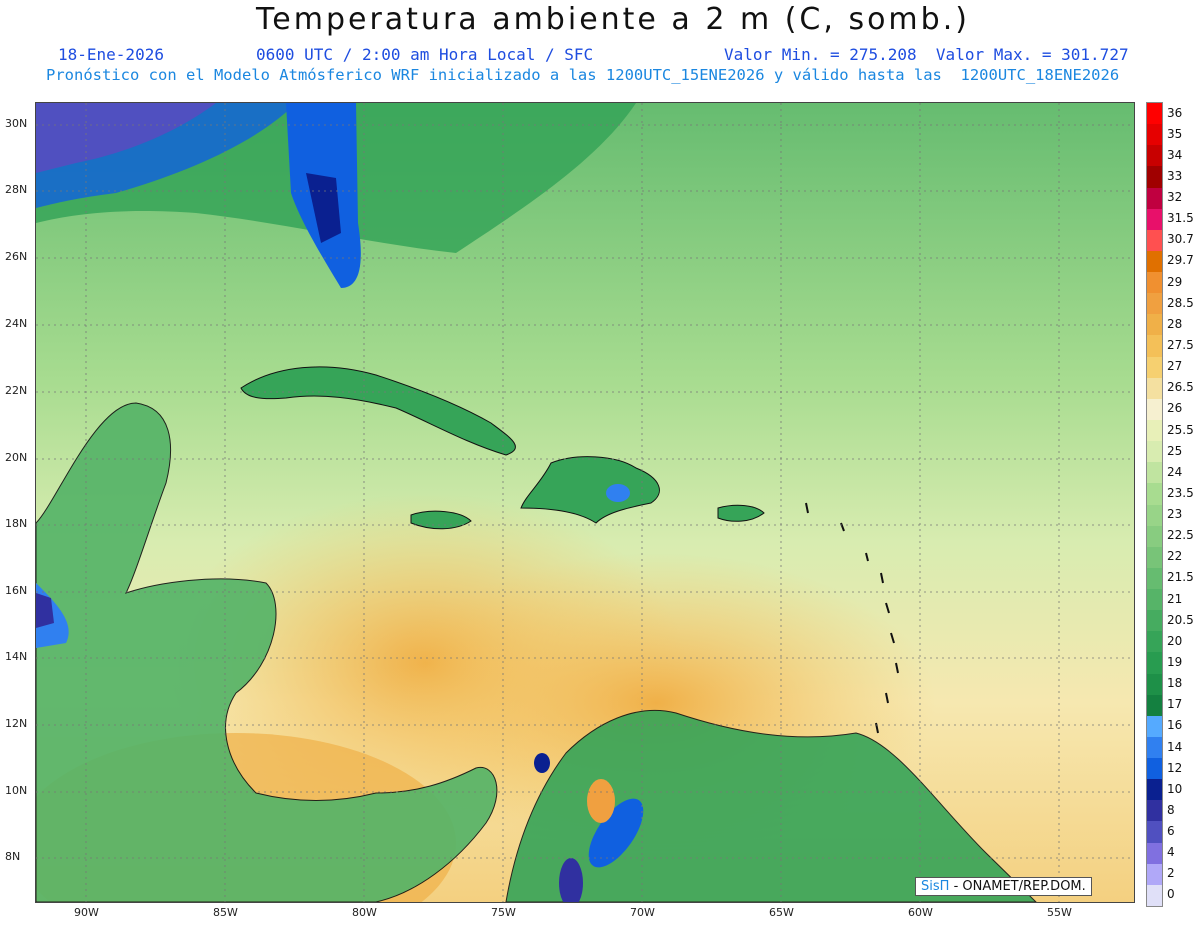 The width and height of the screenshot is (1200, 927). I want to click on lat-label: 14N, so click(16, 656).